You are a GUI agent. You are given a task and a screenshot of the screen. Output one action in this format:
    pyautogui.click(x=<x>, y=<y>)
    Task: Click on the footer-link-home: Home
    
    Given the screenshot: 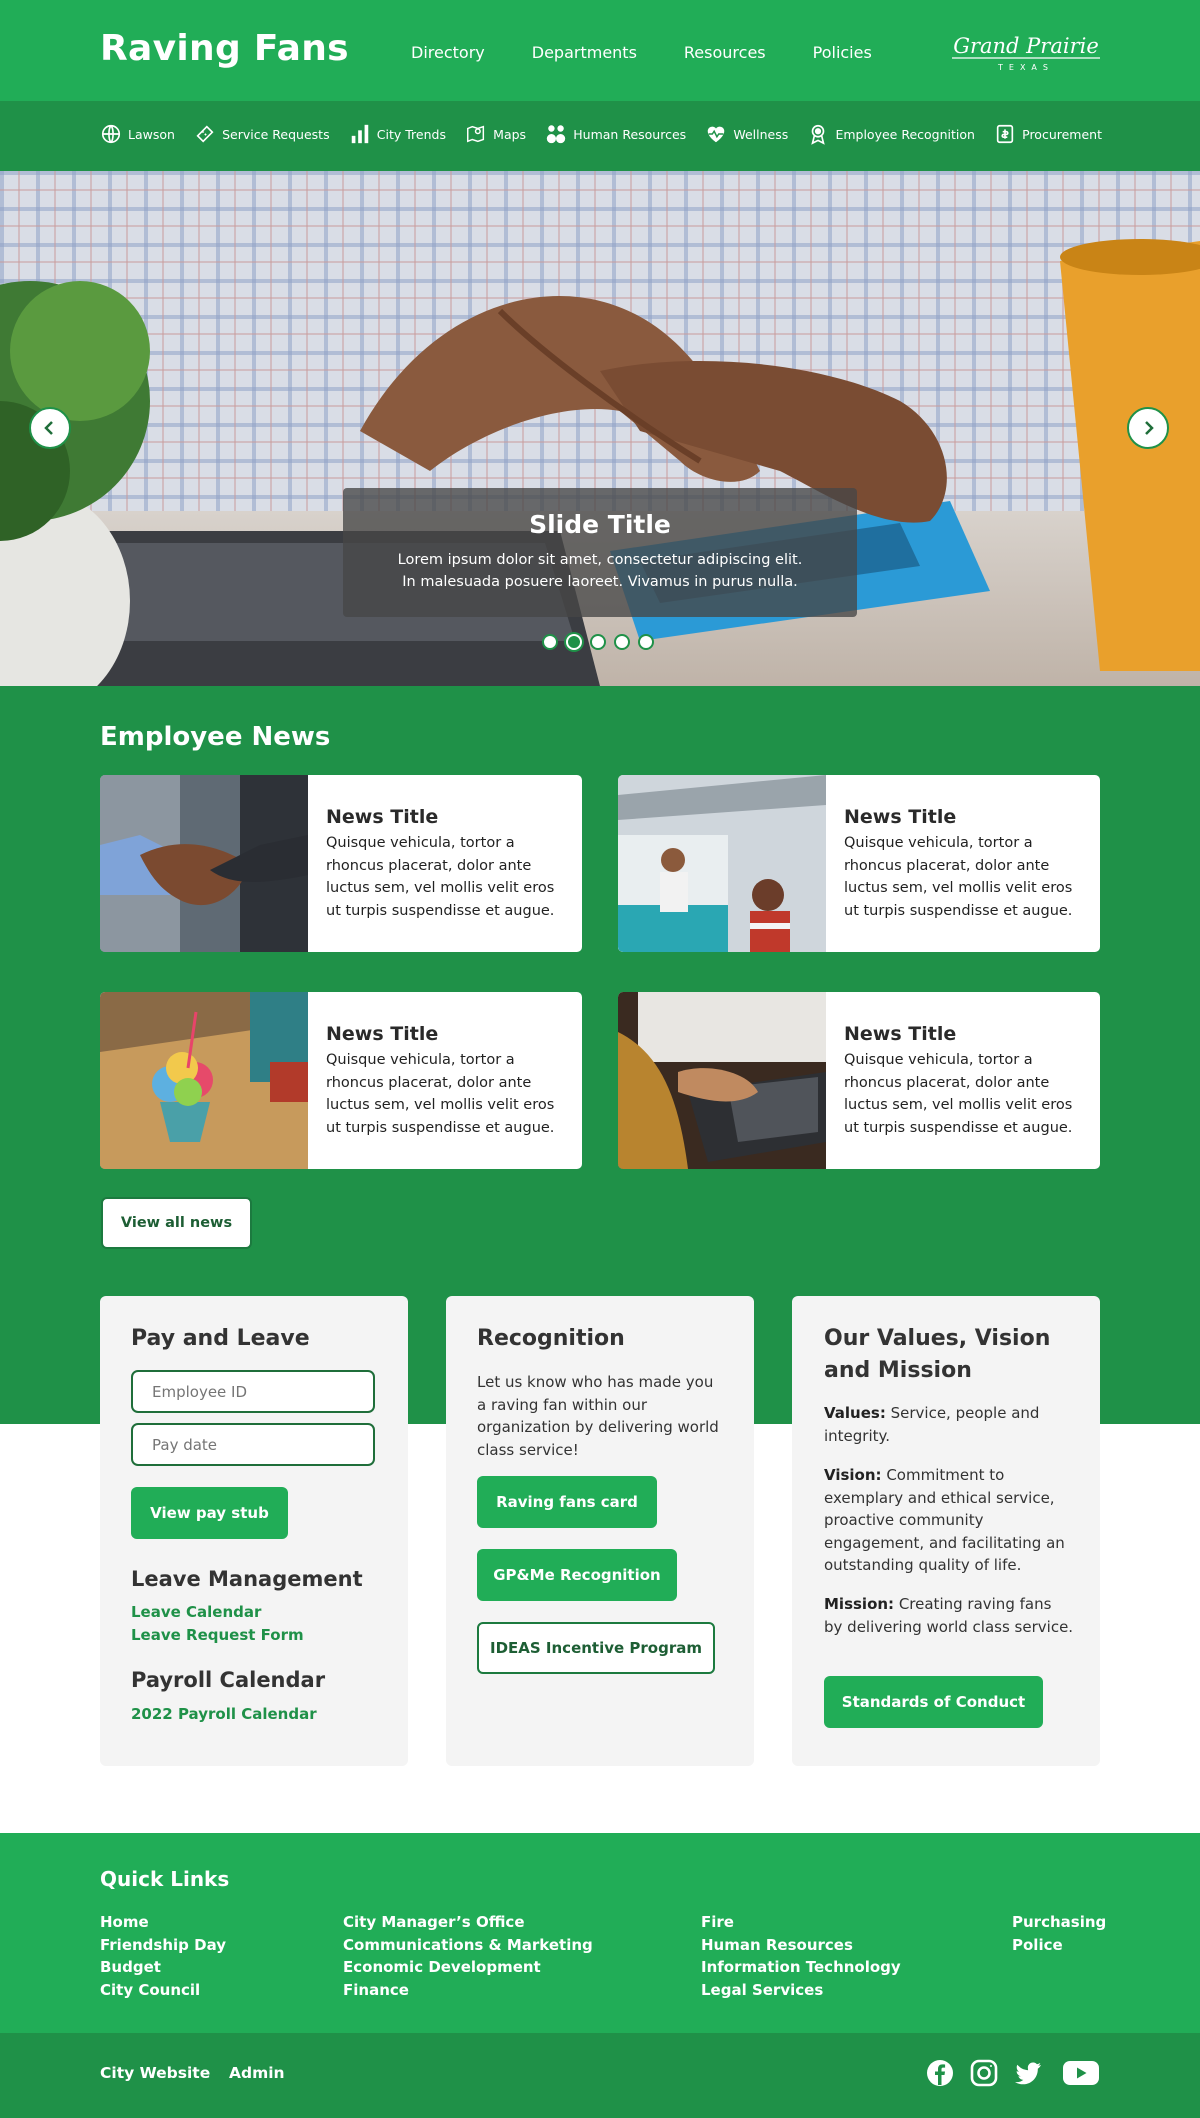 What is the action you would take?
    pyautogui.click(x=163, y=1922)
    